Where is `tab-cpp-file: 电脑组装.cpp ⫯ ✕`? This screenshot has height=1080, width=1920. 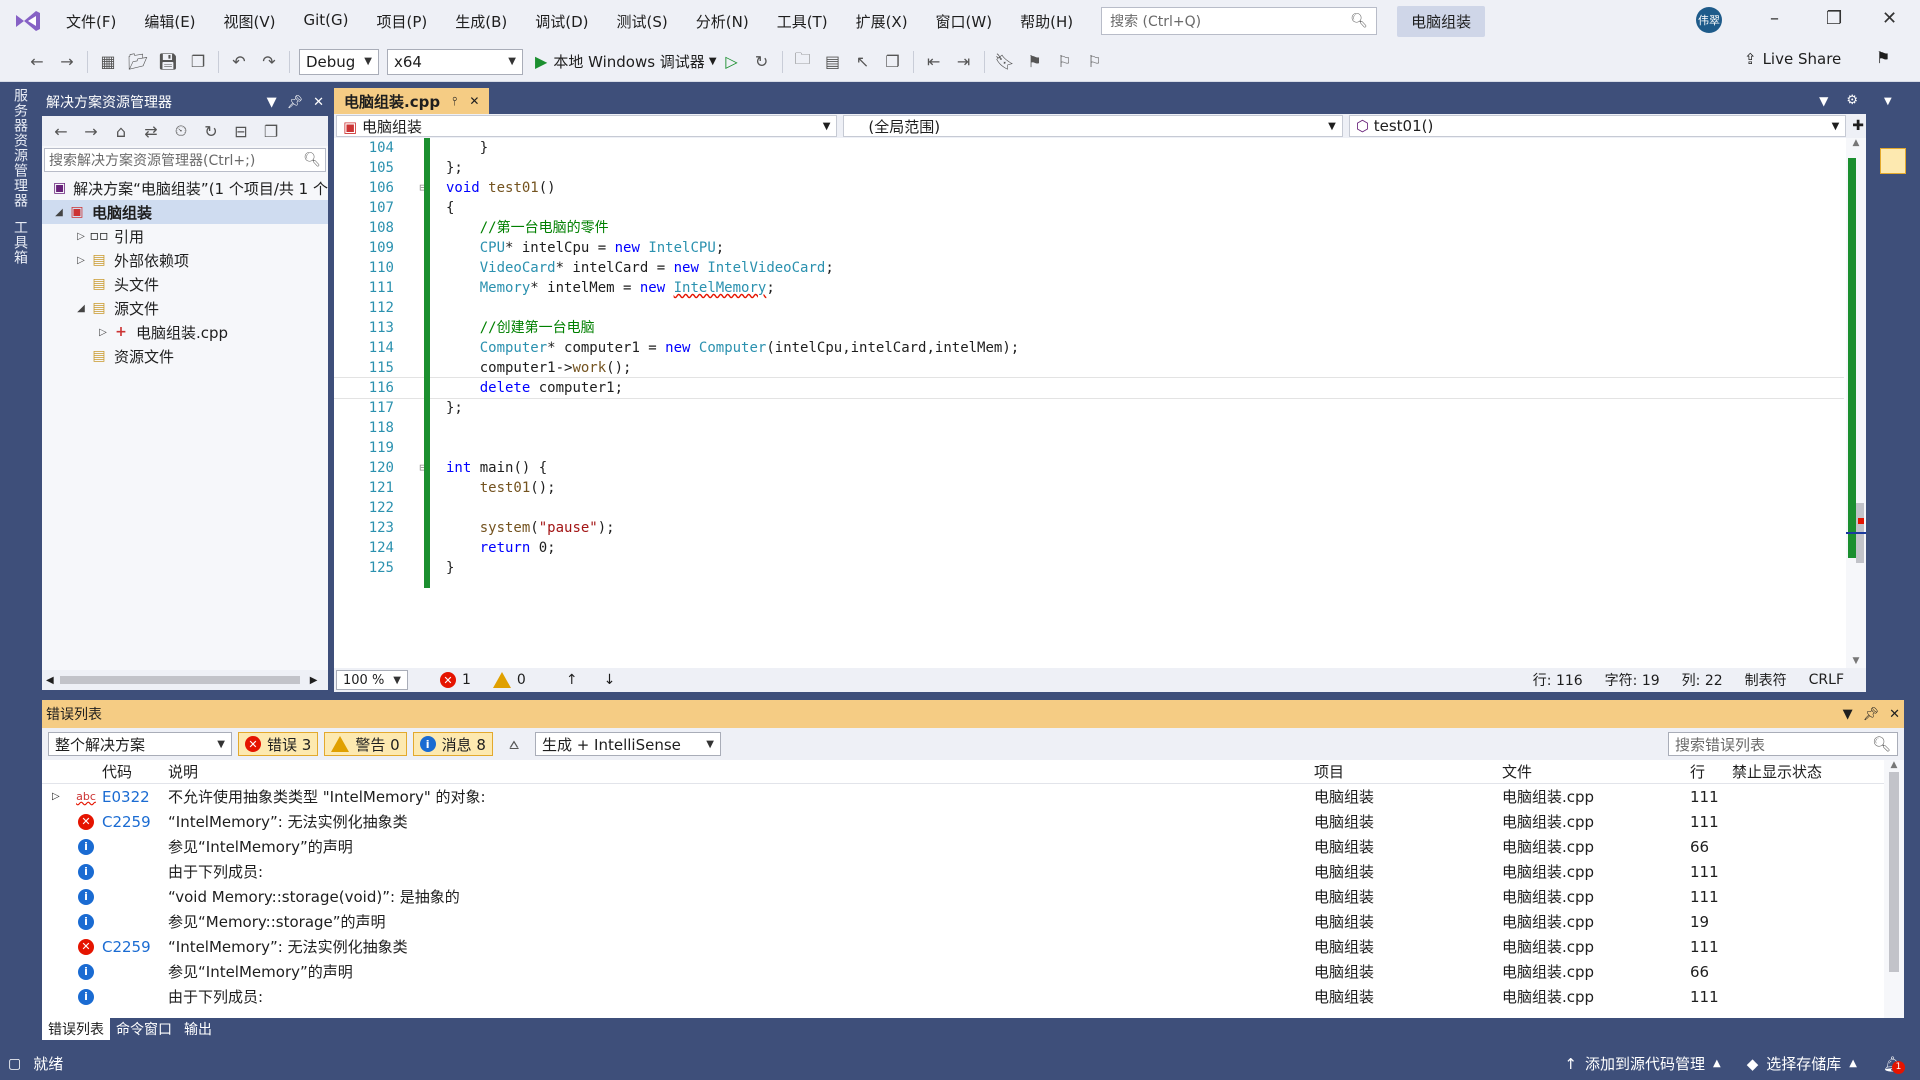 tab-cpp-file: 电脑组装.cpp ⫯ ✕ is located at coordinates (412, 101).